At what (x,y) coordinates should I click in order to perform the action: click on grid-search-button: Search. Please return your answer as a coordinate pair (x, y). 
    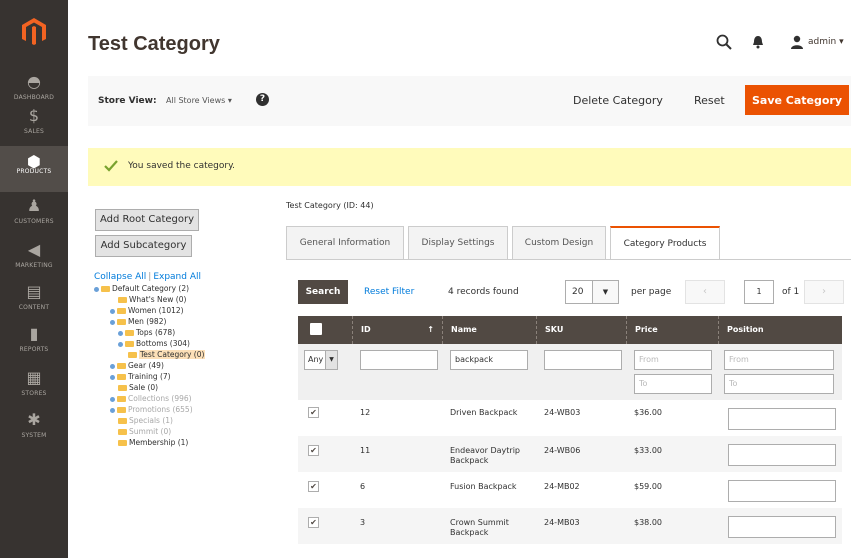
    Looking at the image, I should click on (323, 292).